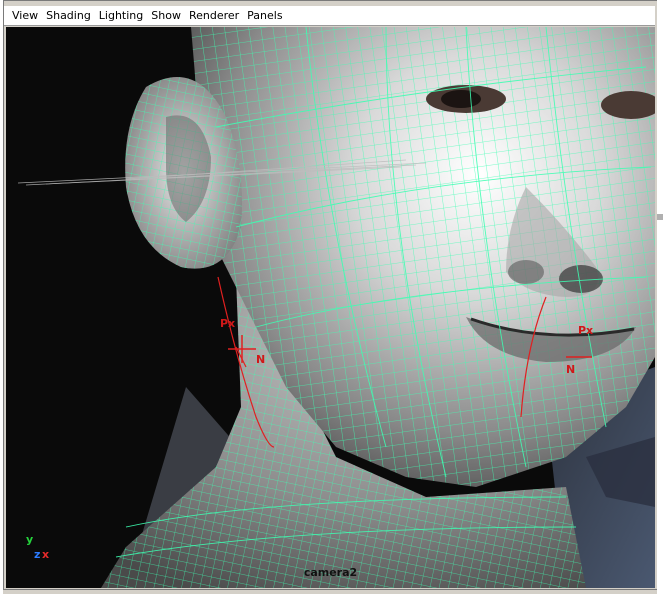 This screenshot has width=663, height=594. Describe the element at coordinates (571, 369) in the screenshot. I see `normal-label-right: N` at that location.